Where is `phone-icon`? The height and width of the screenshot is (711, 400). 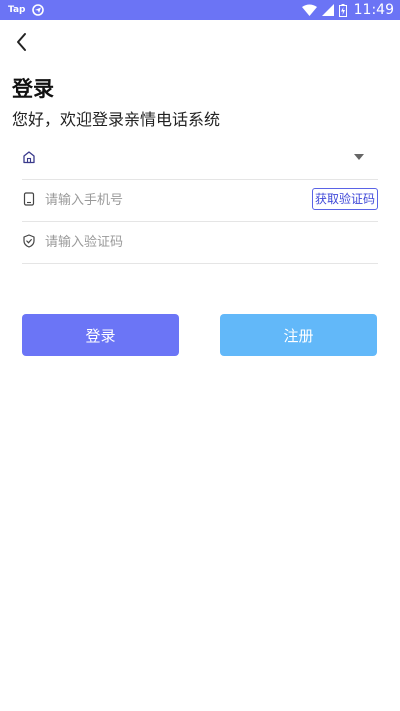
phone-icon is located at coordinates (29, 199).